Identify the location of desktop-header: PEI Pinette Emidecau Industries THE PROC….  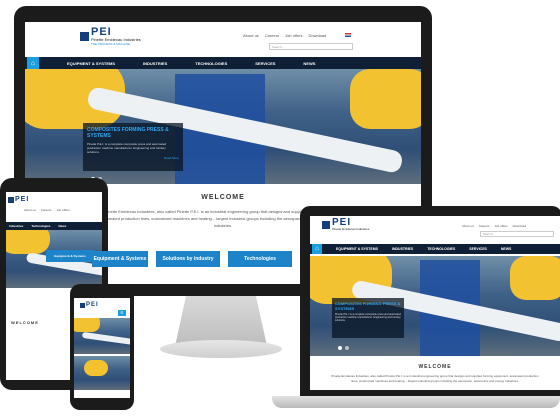
(223, 39).